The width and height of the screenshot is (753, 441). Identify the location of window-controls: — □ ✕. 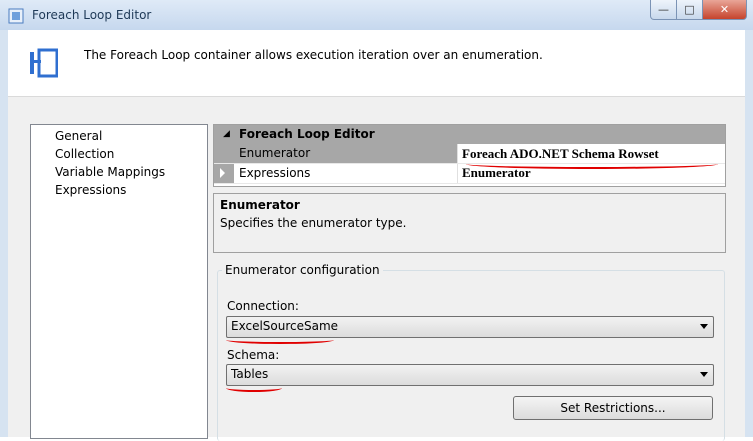
(698, 10).